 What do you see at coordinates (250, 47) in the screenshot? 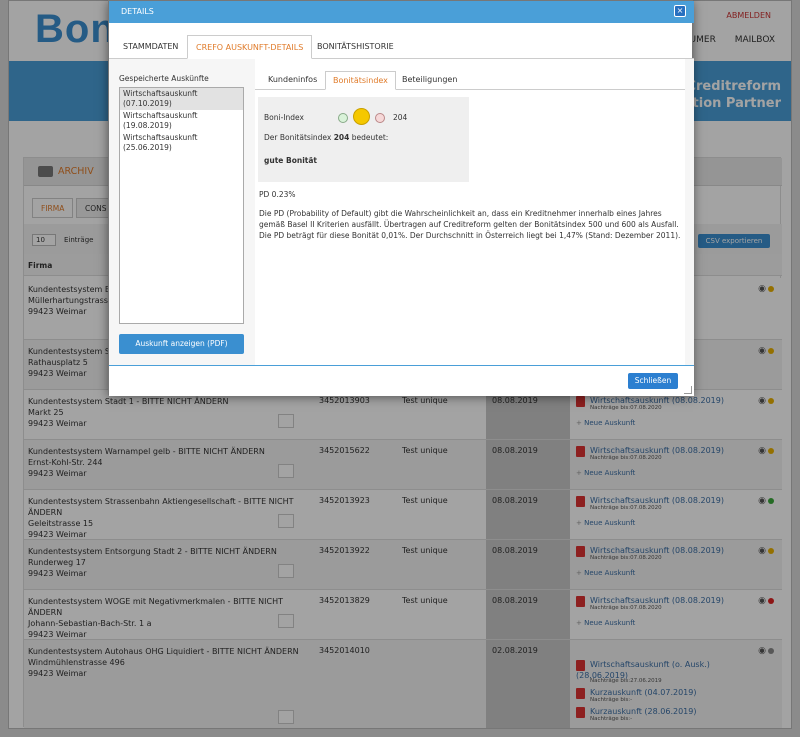
I see `tab-crefo-details: CREFO AUSKUNFT-DETAILS` at bounding box center [250, 47].